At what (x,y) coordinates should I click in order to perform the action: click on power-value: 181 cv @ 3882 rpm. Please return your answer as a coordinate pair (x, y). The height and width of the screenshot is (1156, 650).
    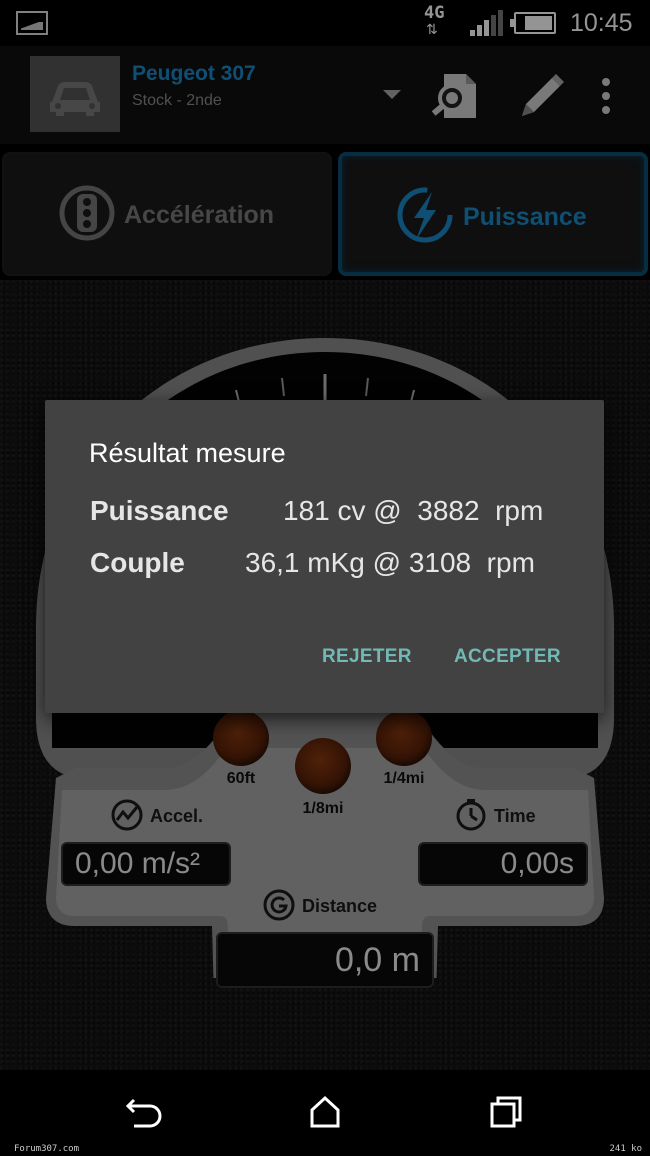
    Looking at the image, I should click on (413, 510).